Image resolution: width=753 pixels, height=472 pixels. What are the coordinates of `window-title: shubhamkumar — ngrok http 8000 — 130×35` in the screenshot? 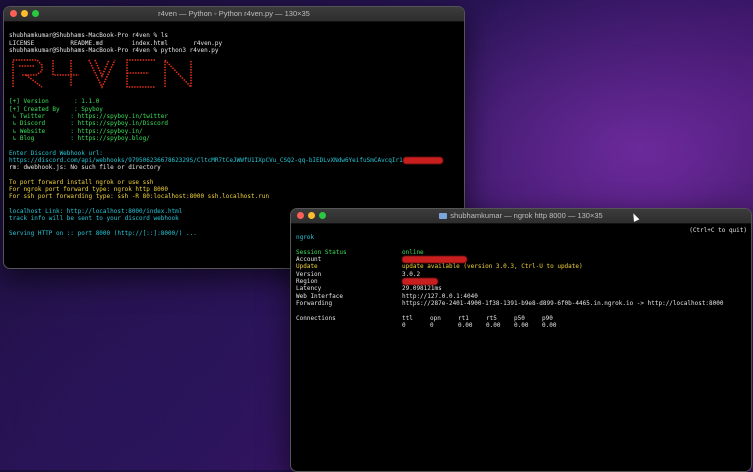 It's located at (521, 216).